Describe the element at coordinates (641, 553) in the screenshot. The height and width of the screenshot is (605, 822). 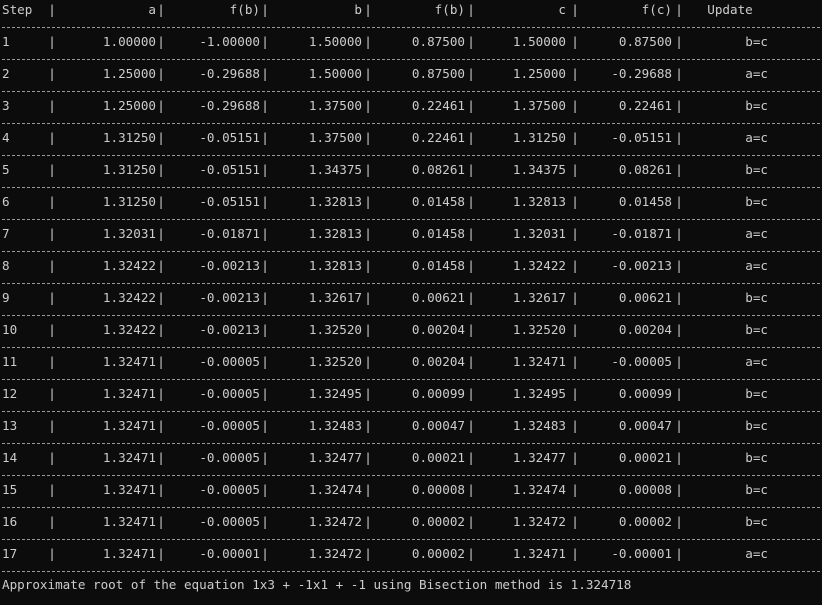
I see `cell-fc: -0.00001` at that location.